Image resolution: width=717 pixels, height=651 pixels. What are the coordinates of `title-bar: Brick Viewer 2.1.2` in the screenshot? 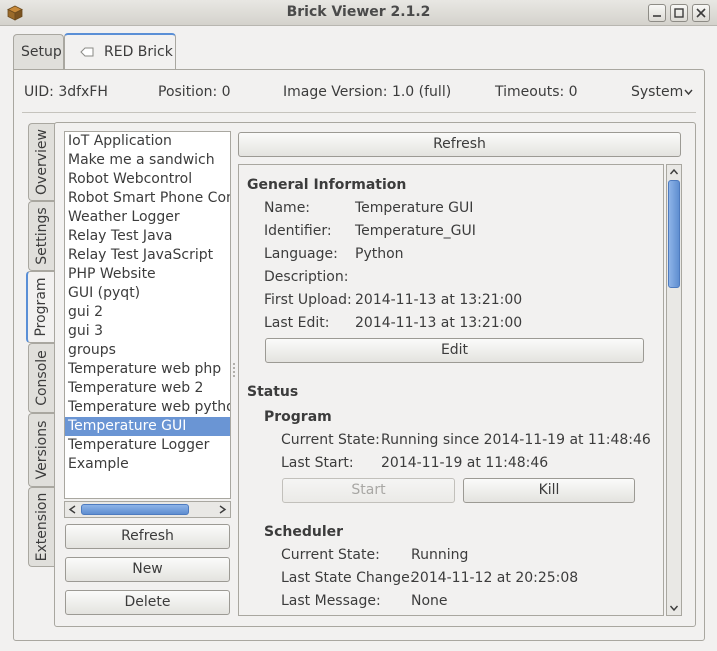 It's located at (358, 13).